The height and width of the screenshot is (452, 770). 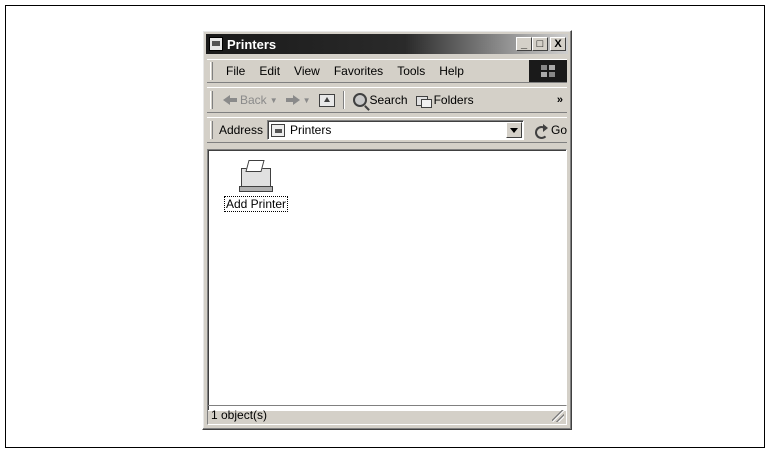 I want to click on search-label: Search, so click(x=388, y=100).